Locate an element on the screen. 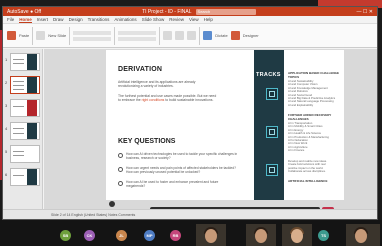 The height and width of the screenshot is (246, 382). participant-avatar: RB is located at coordinates (175, 235).